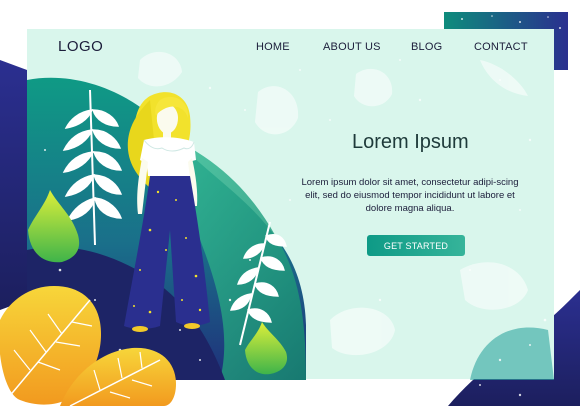  I want to click on hero-title: Lorem Ipsum, so click(410, 142).